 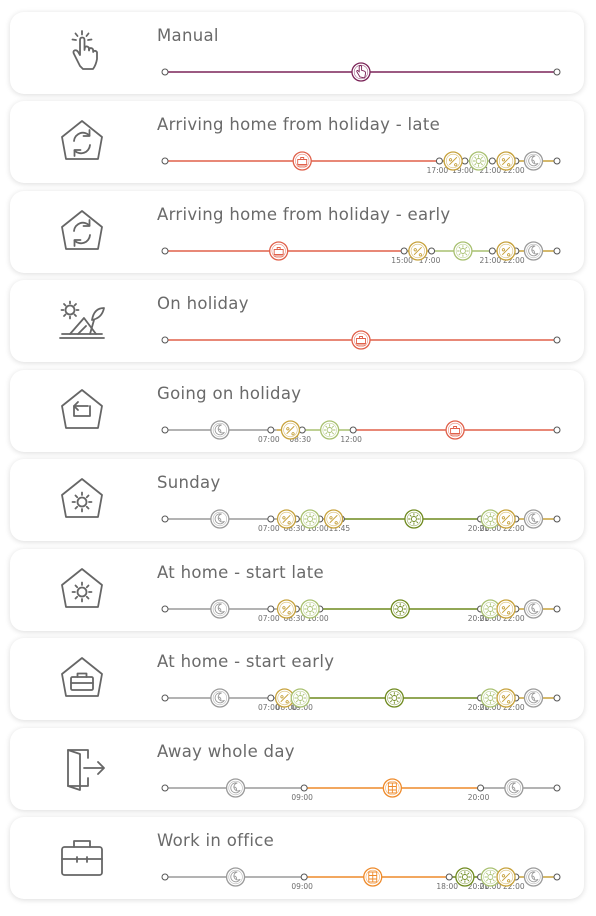 What do you see at coordinates (188, 35) in the screenshot?
I see `schedule-title: Manual` at bounding box center [188, 35].